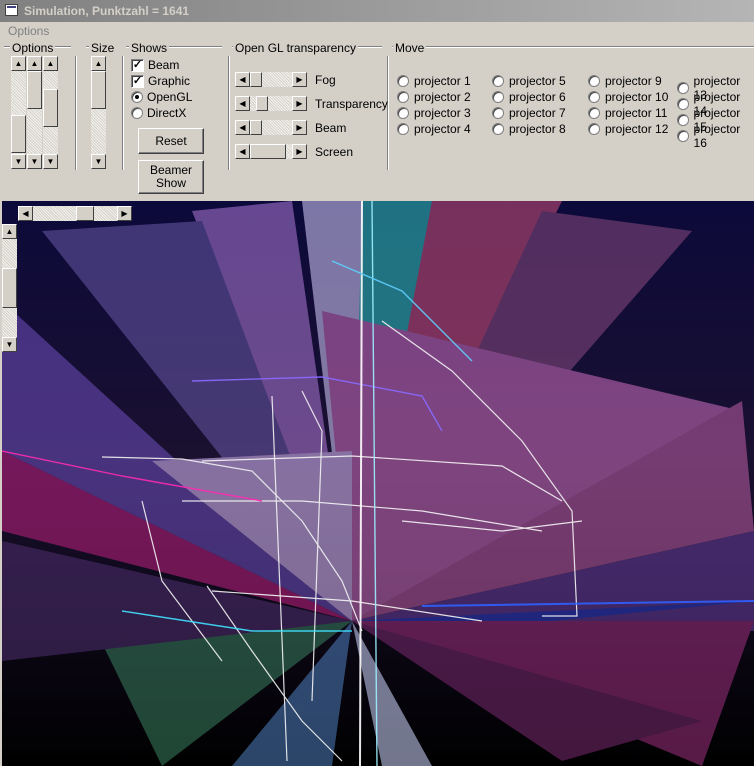  I want to click on title-bar: Simulation, Punktzahl = 1641, so click(377, 11).